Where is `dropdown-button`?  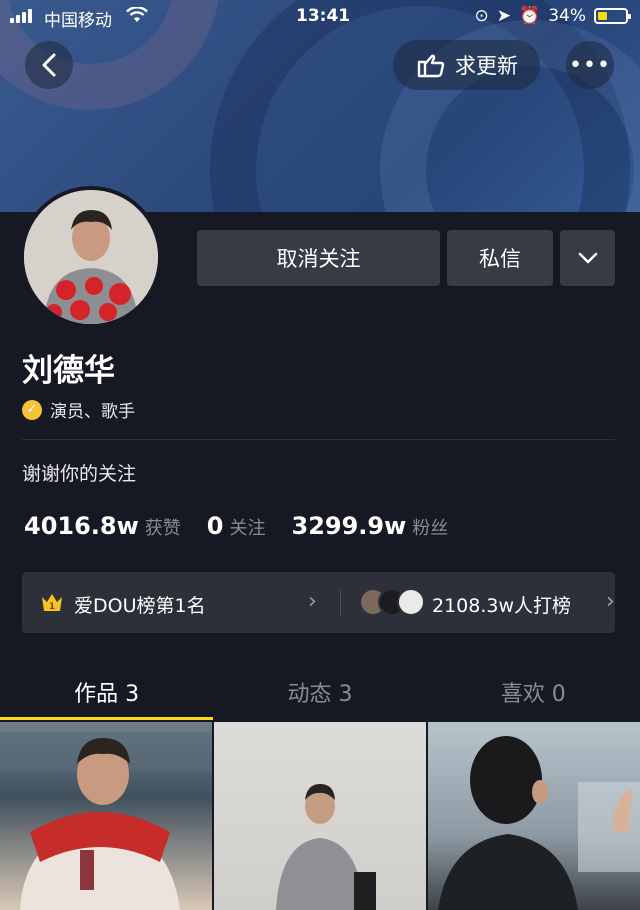 dropdown-button is located at coordinates (587, 258).